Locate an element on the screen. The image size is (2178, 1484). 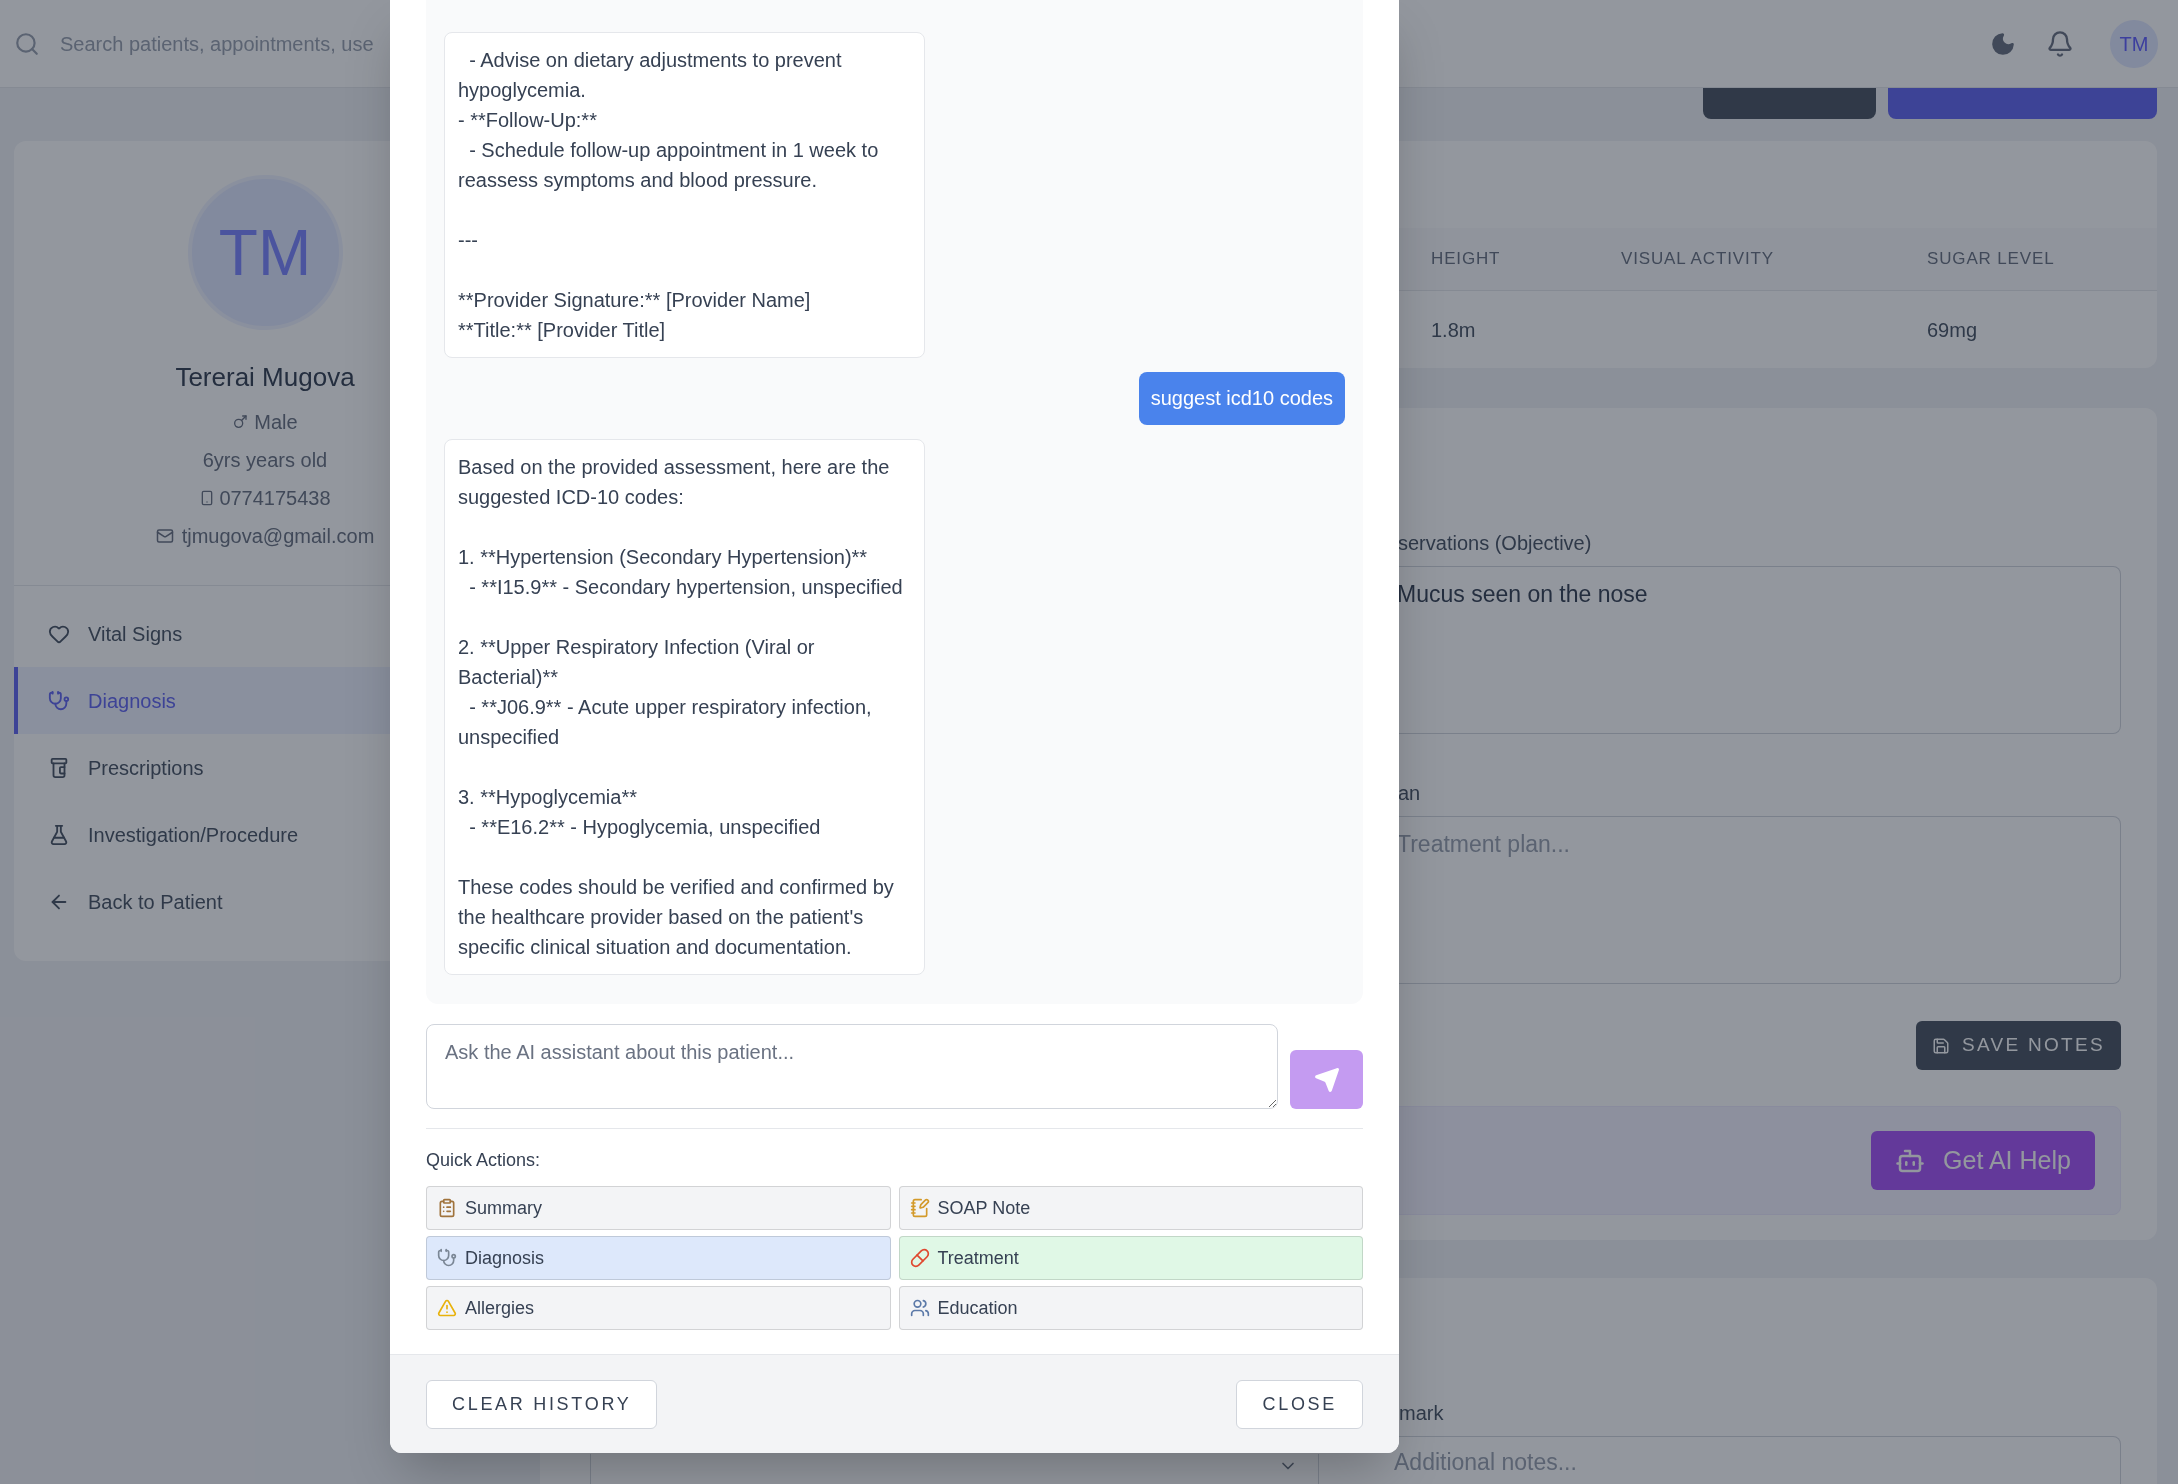
send-button is located at coordinates (1326, 1079).